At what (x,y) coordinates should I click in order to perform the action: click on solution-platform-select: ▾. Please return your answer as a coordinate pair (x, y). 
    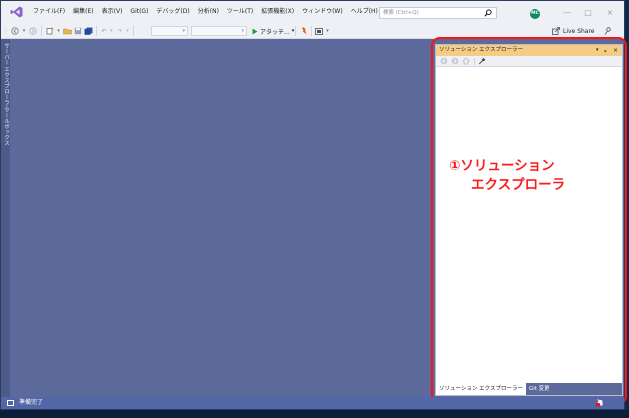
    Looking at the image, I should click on (219, 31).